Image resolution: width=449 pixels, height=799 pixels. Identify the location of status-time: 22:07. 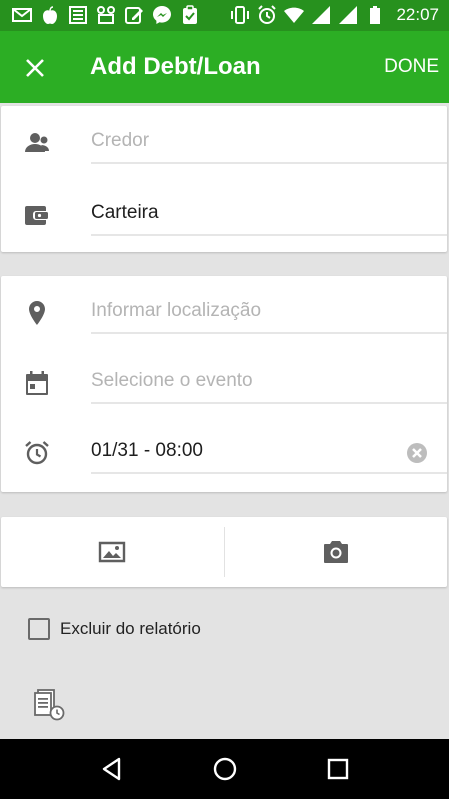
(417, 14).